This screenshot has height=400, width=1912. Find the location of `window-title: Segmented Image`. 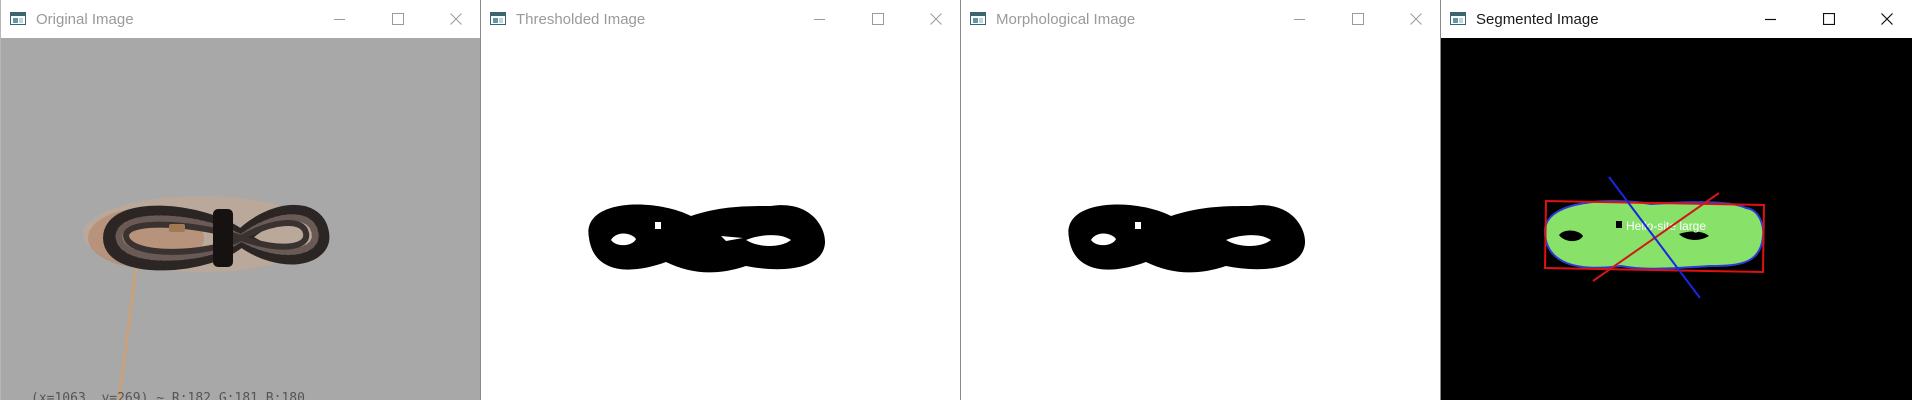

window-title: Segmented Image is located at coordinates (1537, 19).